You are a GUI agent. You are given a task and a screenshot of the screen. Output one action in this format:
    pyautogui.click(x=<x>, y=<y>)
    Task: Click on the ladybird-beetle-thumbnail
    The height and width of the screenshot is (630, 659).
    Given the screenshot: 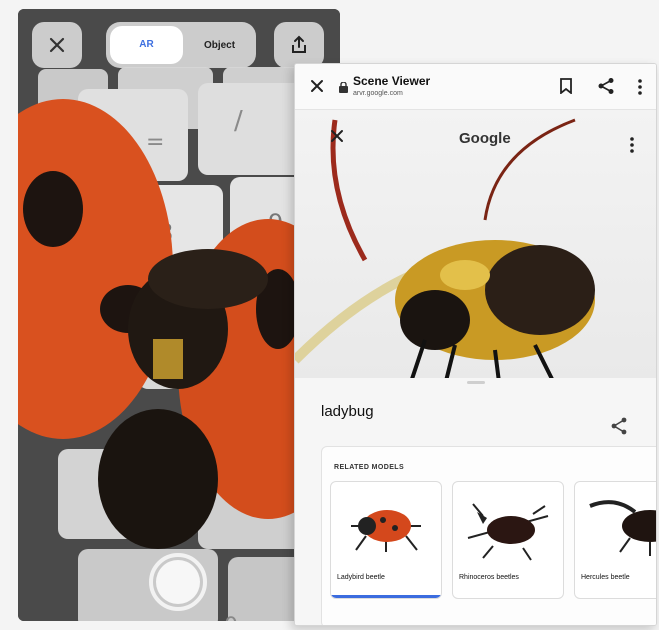 What is the action you would take?
    pyautogui.click(x=386, y=531)
    